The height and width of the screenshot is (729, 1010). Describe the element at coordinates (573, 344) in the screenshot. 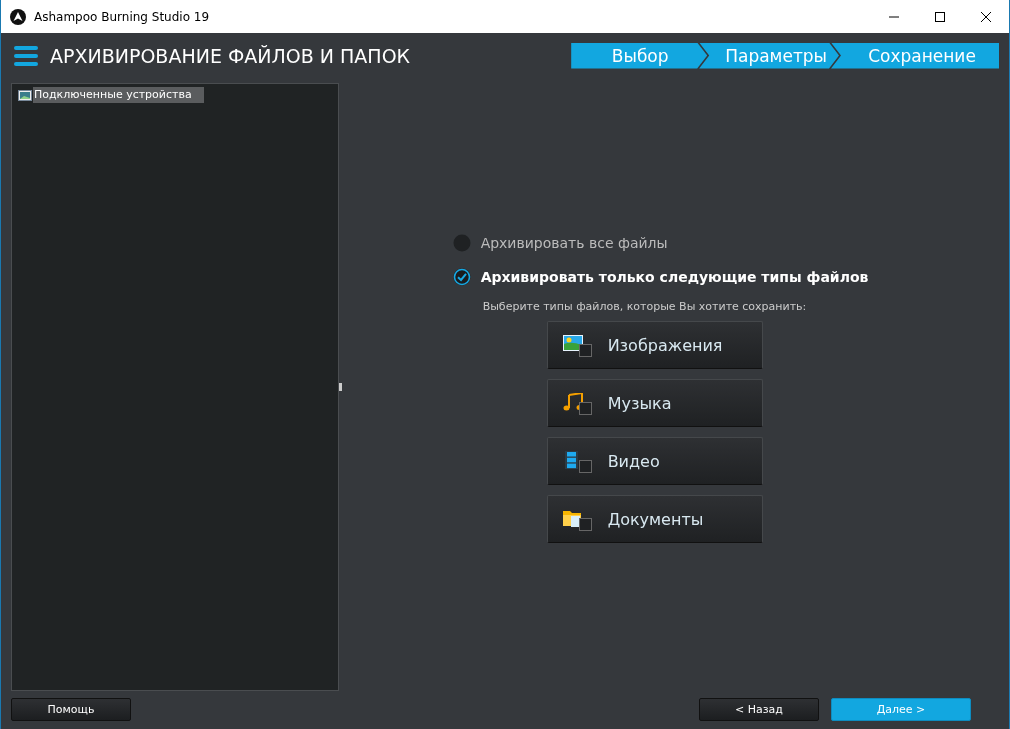

I see `image-icon` at that location.